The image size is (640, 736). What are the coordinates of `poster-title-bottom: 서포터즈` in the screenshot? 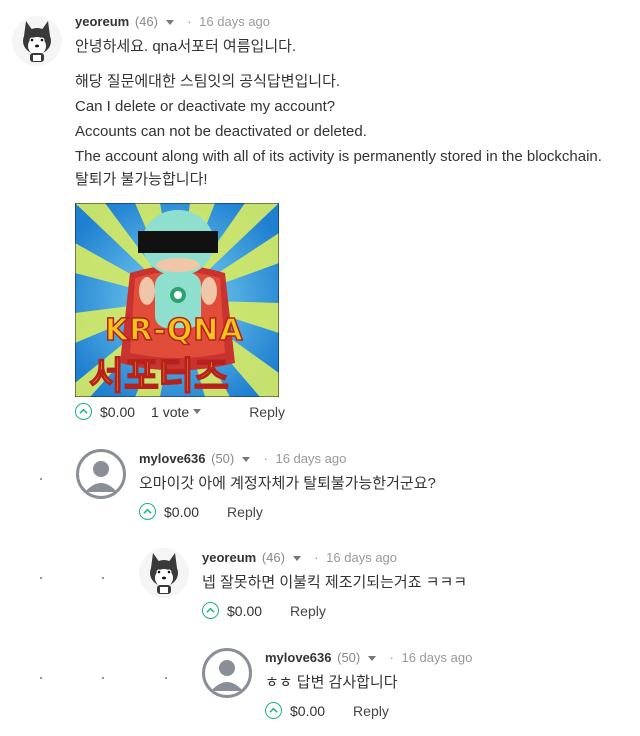 It's located at (158, 375).